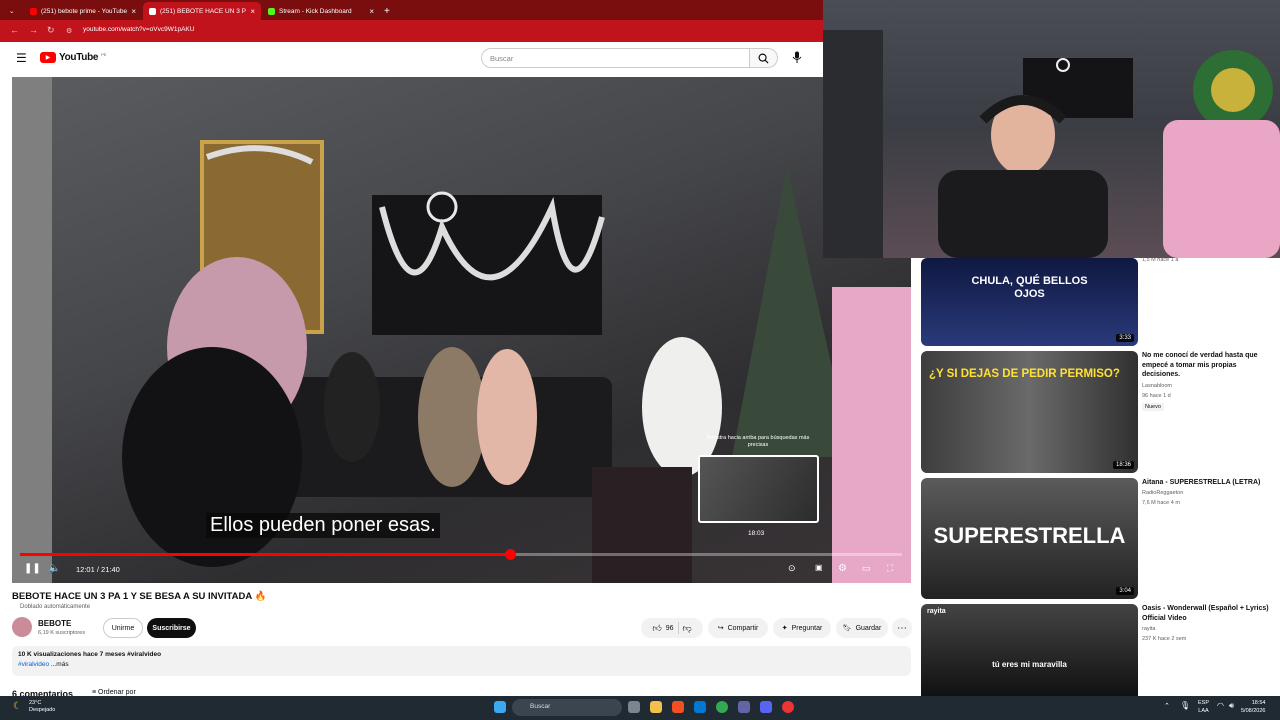 Image resolution: width=1280 pixels, height=720 pixels. I want to click on forward-icon: →, so click(33, 30).